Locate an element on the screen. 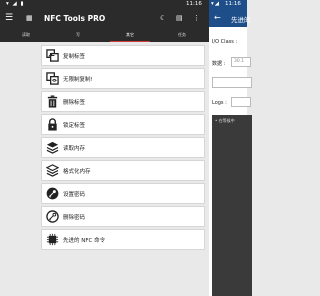 This screenshot has width=320, height=296. command-input is located at coordinates (232, 82).